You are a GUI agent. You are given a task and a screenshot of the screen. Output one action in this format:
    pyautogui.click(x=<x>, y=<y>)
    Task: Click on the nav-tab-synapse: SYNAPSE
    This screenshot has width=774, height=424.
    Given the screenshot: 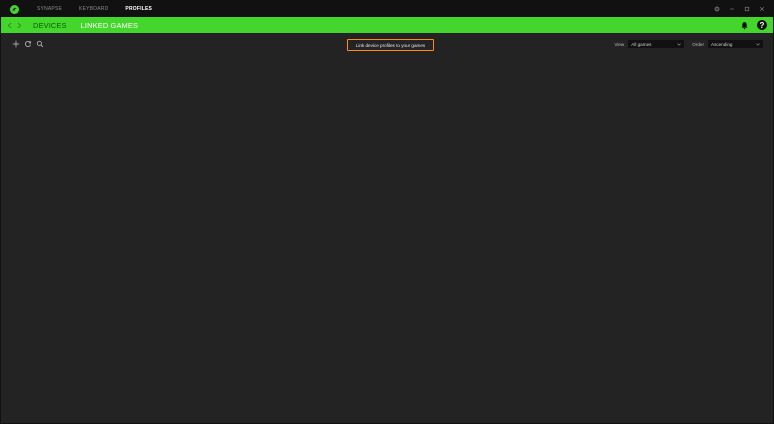 What is the action you would take?
    pyautogui.click(x=49, y=9)
    